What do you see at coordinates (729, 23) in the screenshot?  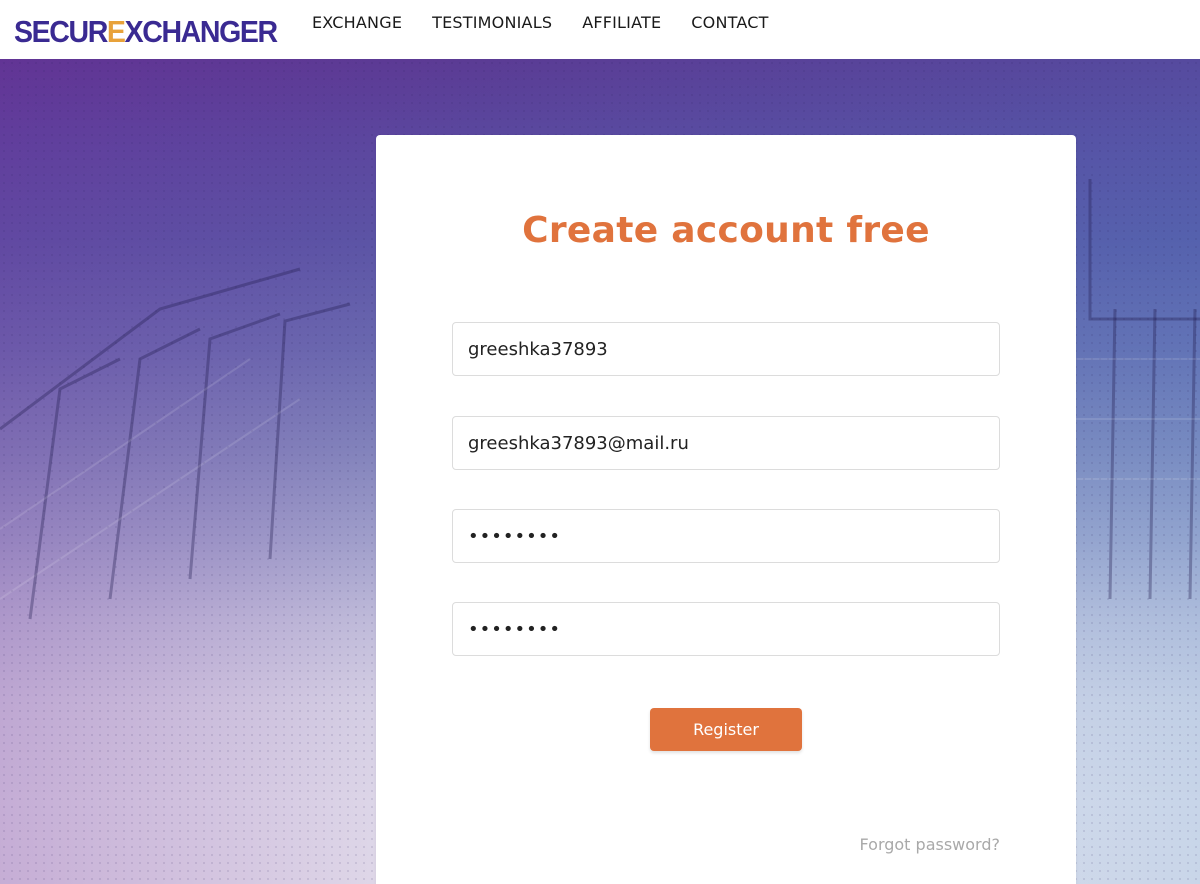 I see `nav-contact: CONTACT` at bounding box center [729, 23].